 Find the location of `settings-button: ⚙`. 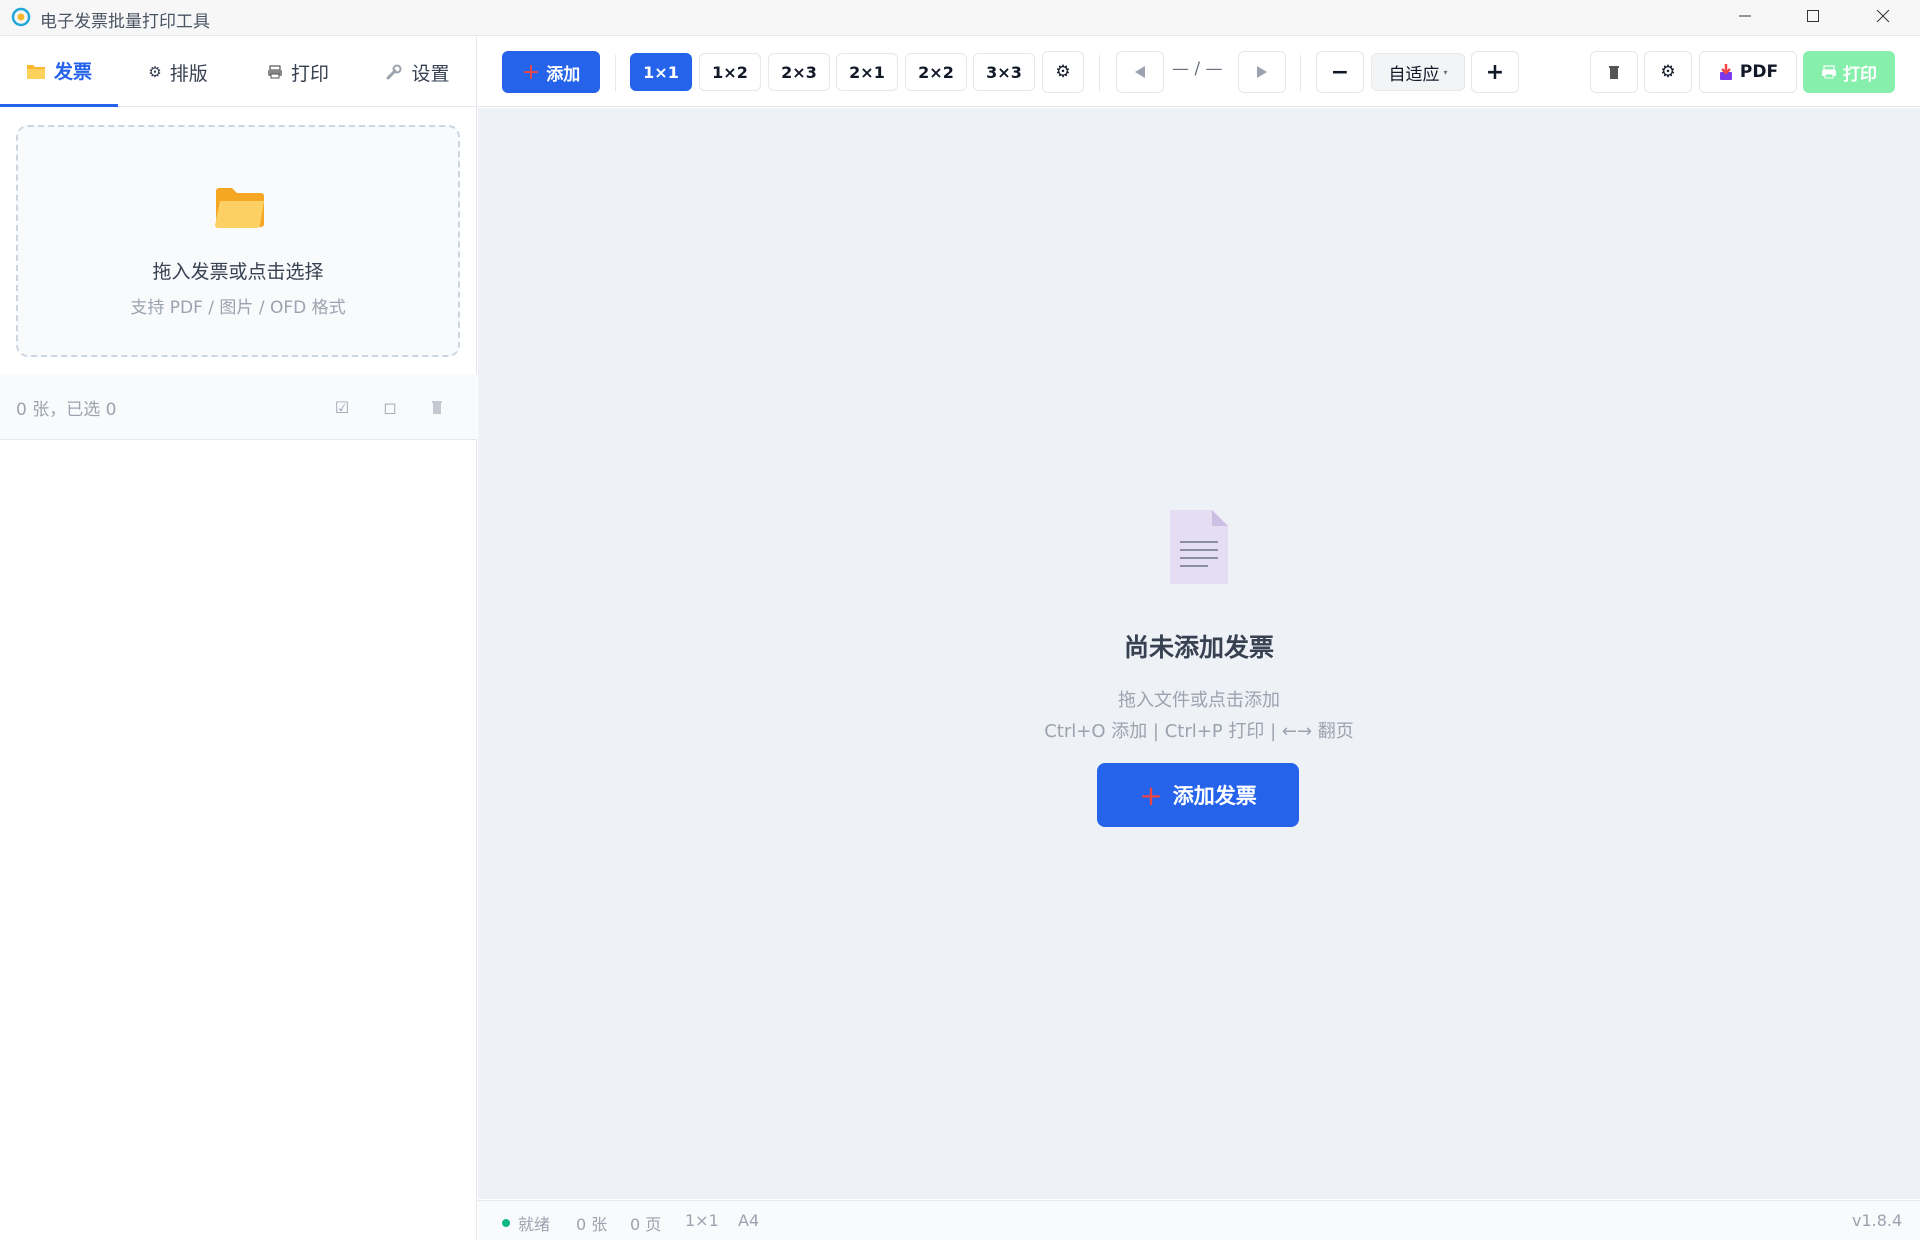

settings-button: ⚙ is located at coordinates (1668, 72).